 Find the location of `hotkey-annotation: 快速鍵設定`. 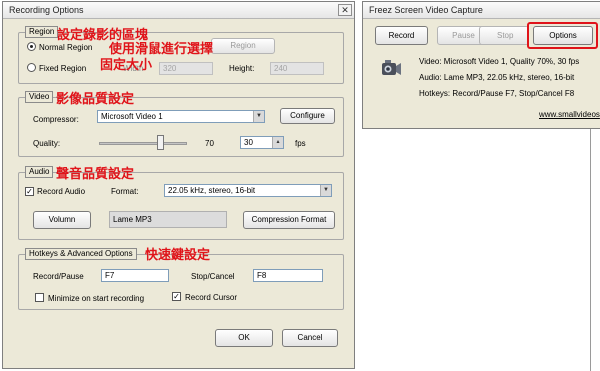

hotkey-annotation: 快速鍵設定 is located at coordinates (178, 254).